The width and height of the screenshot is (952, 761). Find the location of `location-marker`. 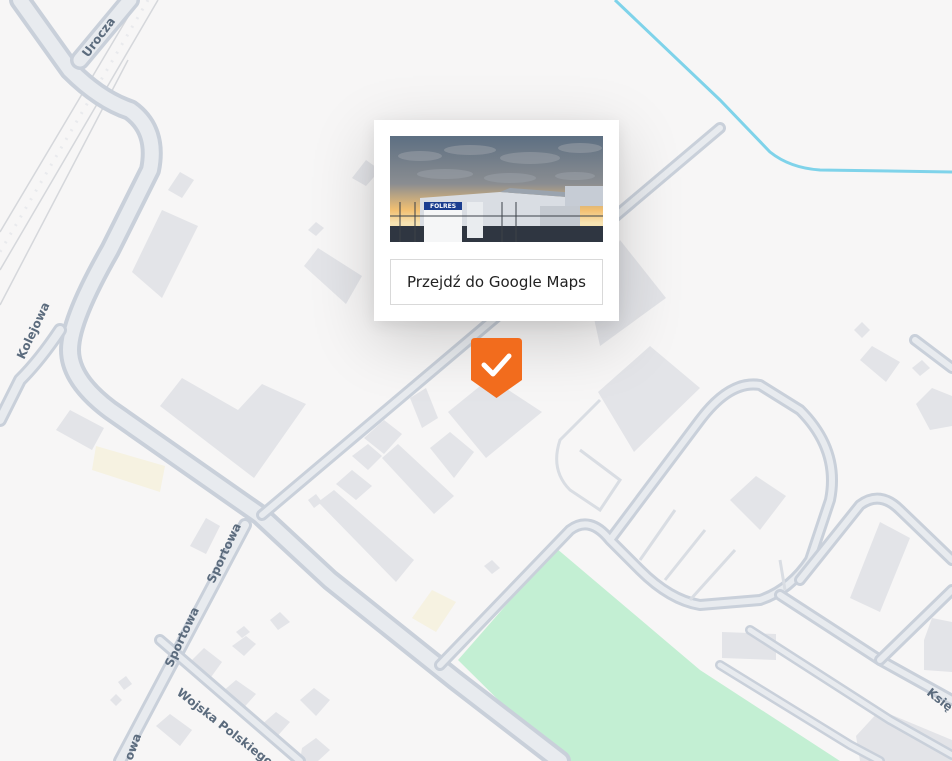

location-marker is located at coordinates (496, 369).